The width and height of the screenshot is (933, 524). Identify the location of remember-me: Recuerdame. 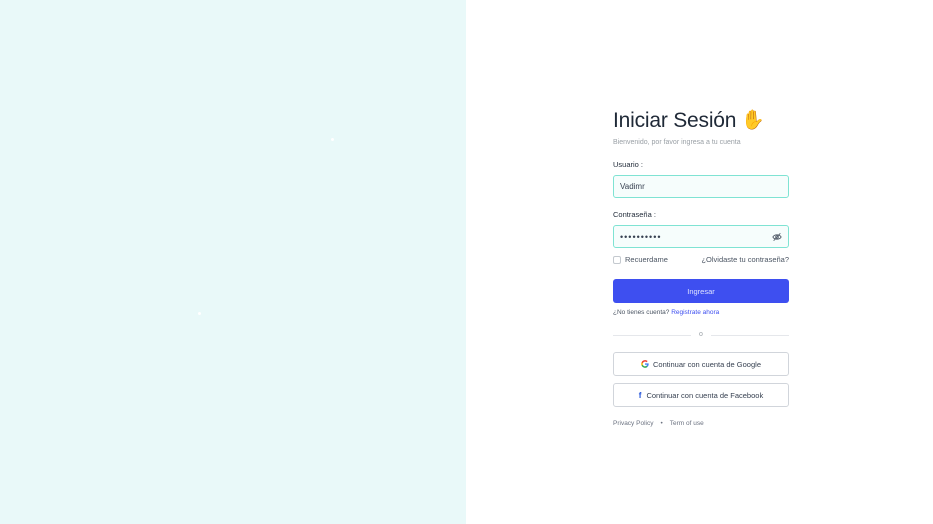
(640, 260).